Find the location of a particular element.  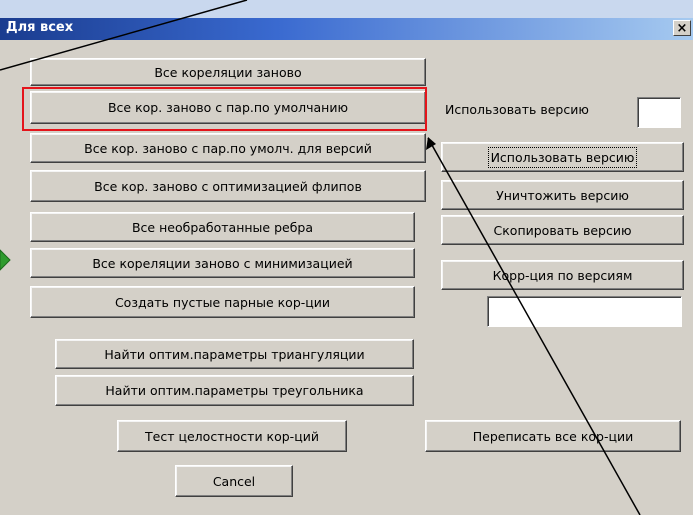

annotation-line-top is located at coordinates (124, 35).